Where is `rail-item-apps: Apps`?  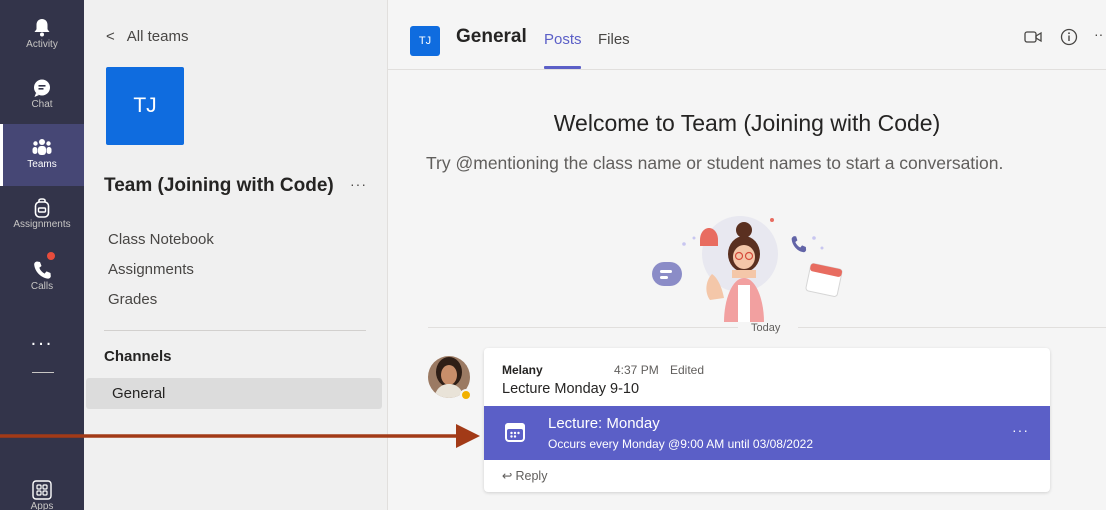 rail-item-apps: Apps is located at coordinates (42, 495).